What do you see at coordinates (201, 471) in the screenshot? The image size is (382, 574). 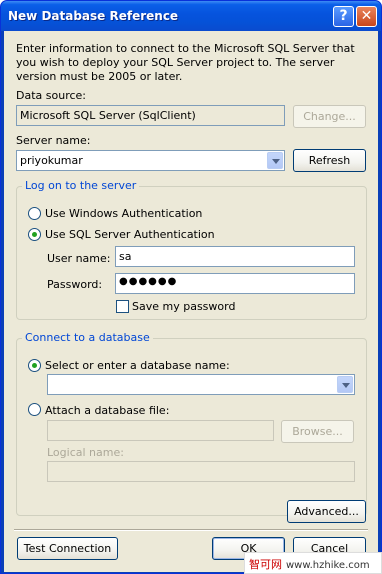 I see `logical-name-input` at bounding box center [201, 471].